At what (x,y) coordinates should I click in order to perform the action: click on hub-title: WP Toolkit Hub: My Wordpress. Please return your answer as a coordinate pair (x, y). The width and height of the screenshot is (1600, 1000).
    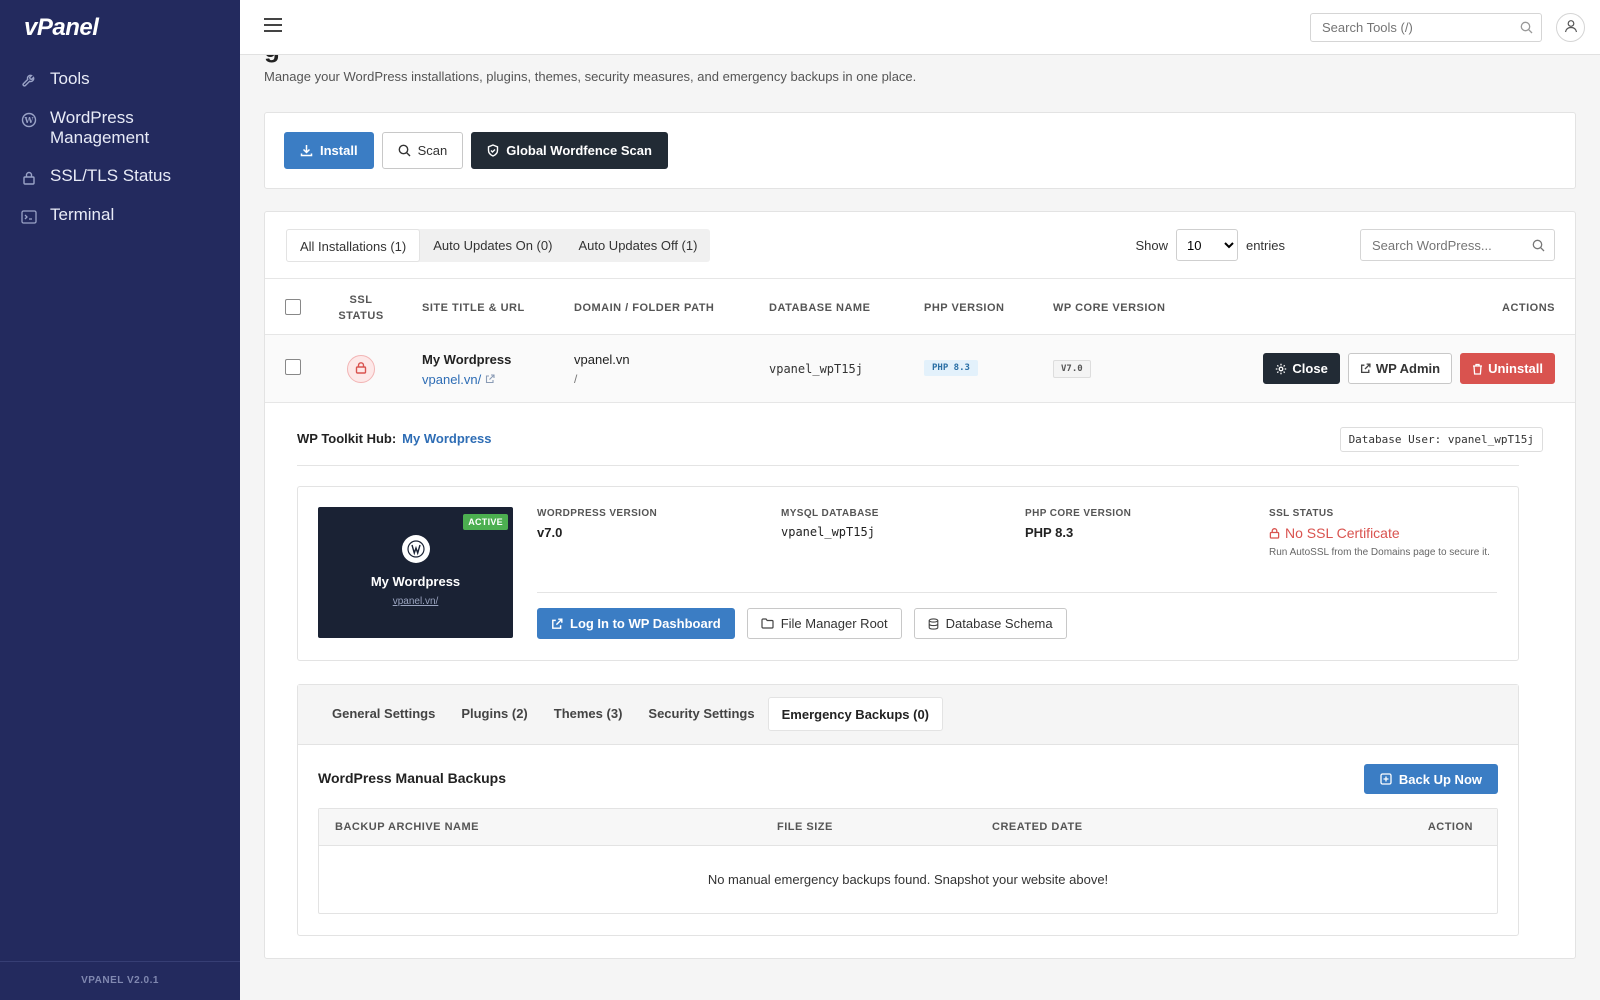
    Looking at the image, I should click on (394, 438).